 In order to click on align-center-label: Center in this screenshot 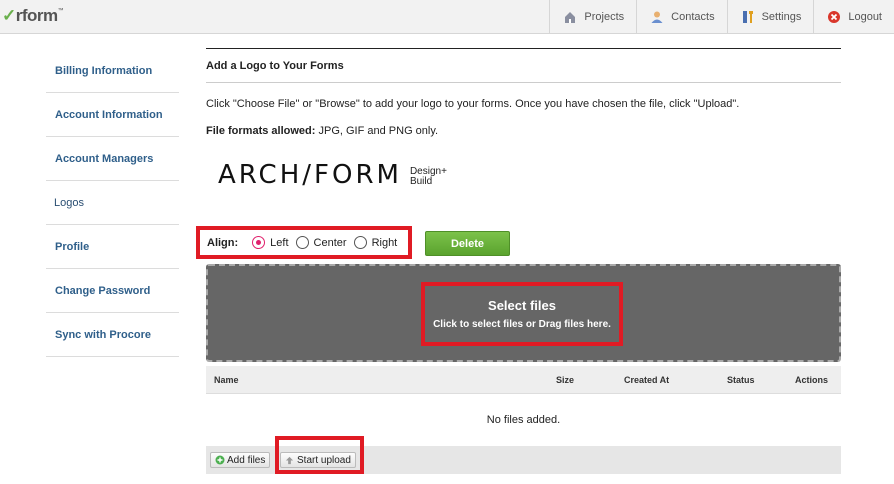, I will do `click(330, 242)`.